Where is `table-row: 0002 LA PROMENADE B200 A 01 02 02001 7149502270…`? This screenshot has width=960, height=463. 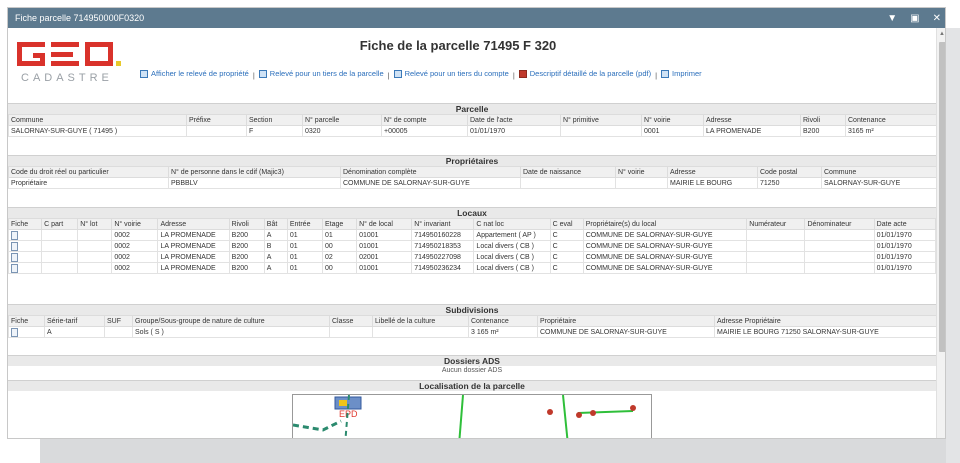
table-row: 0002 LA PROMENADE B200 A 01 02 02001 7149502270… is located at coordinates (472, 257).